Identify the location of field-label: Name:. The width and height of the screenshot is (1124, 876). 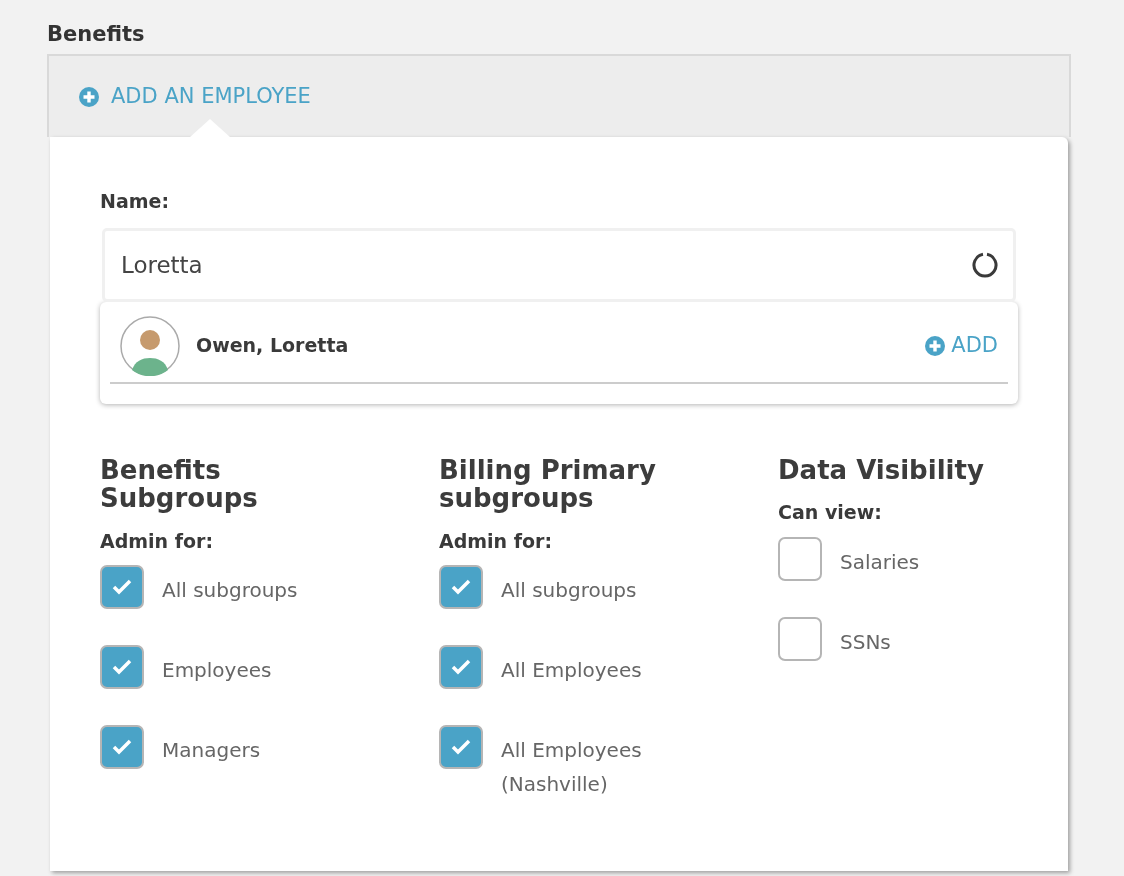
(135, 202).